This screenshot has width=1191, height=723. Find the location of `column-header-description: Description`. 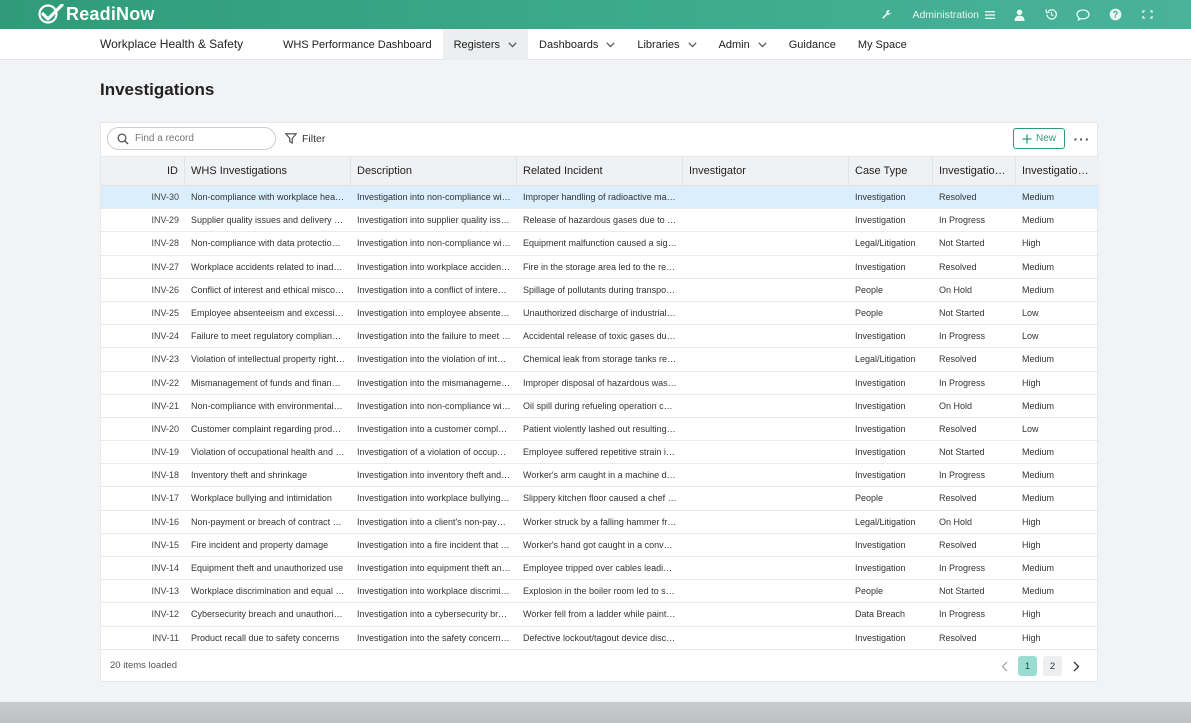

column-header-description: Description is located at coordinates (434, 171).